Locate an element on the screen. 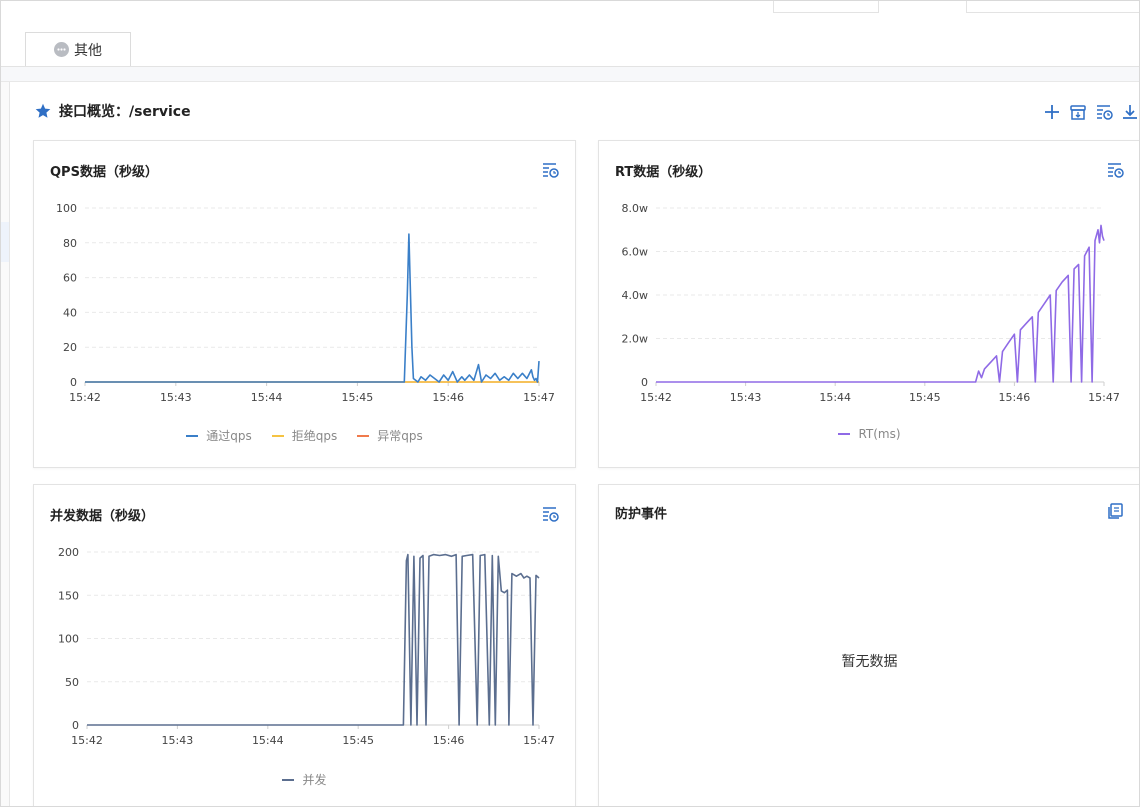  tab-other-label: 其他 is located at coordinates (88, 50).